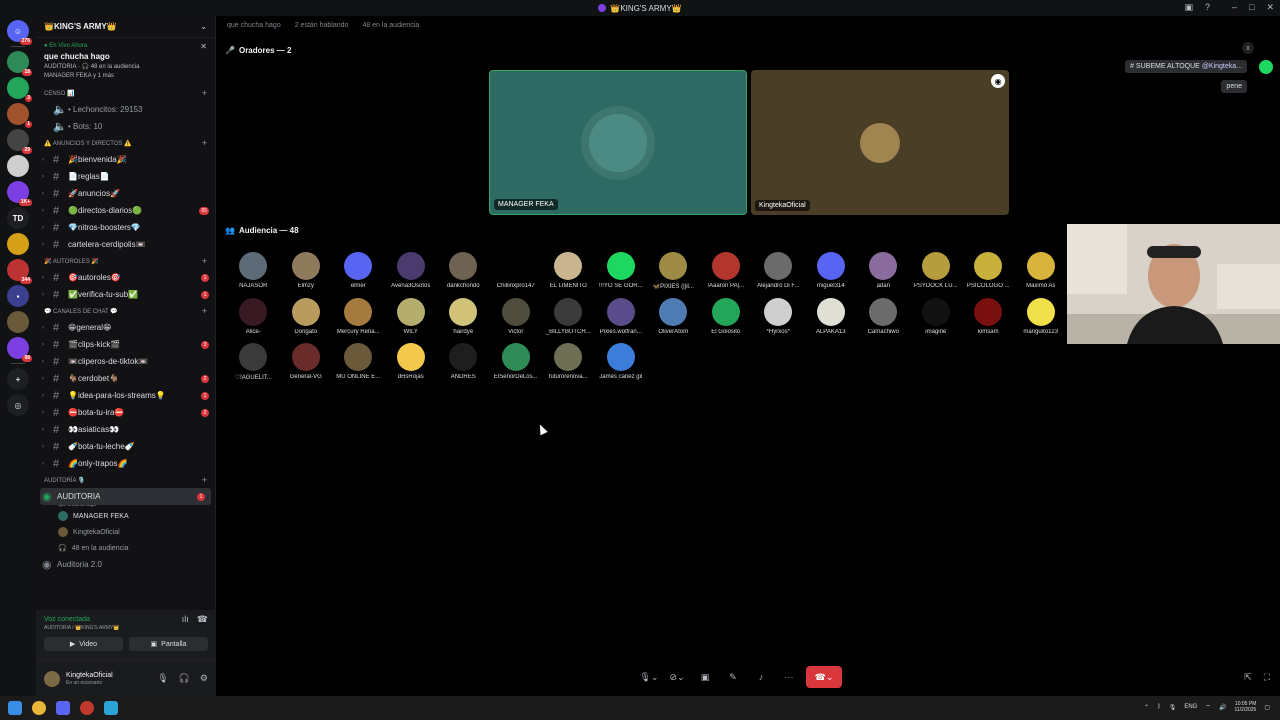  I want to click on audience-member: Victor, so click(516, 316).